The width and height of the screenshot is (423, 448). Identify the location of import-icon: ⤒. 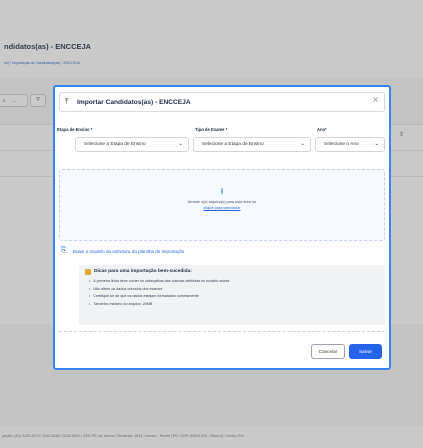
(67, 101).